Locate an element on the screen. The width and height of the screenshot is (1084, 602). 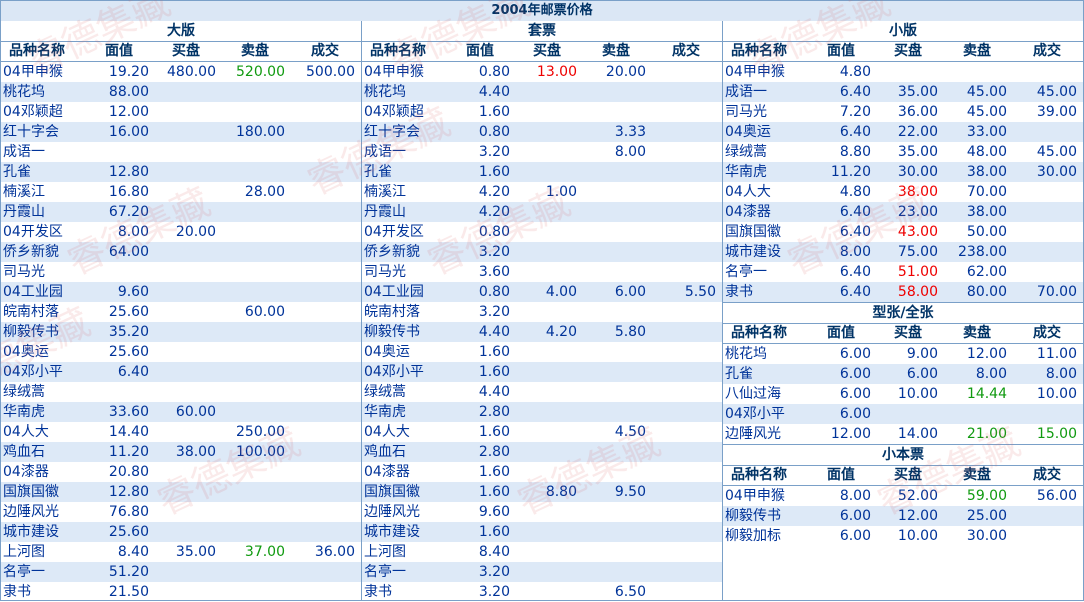
bid-cell: 9.00 is located at coordinates (922, 354).